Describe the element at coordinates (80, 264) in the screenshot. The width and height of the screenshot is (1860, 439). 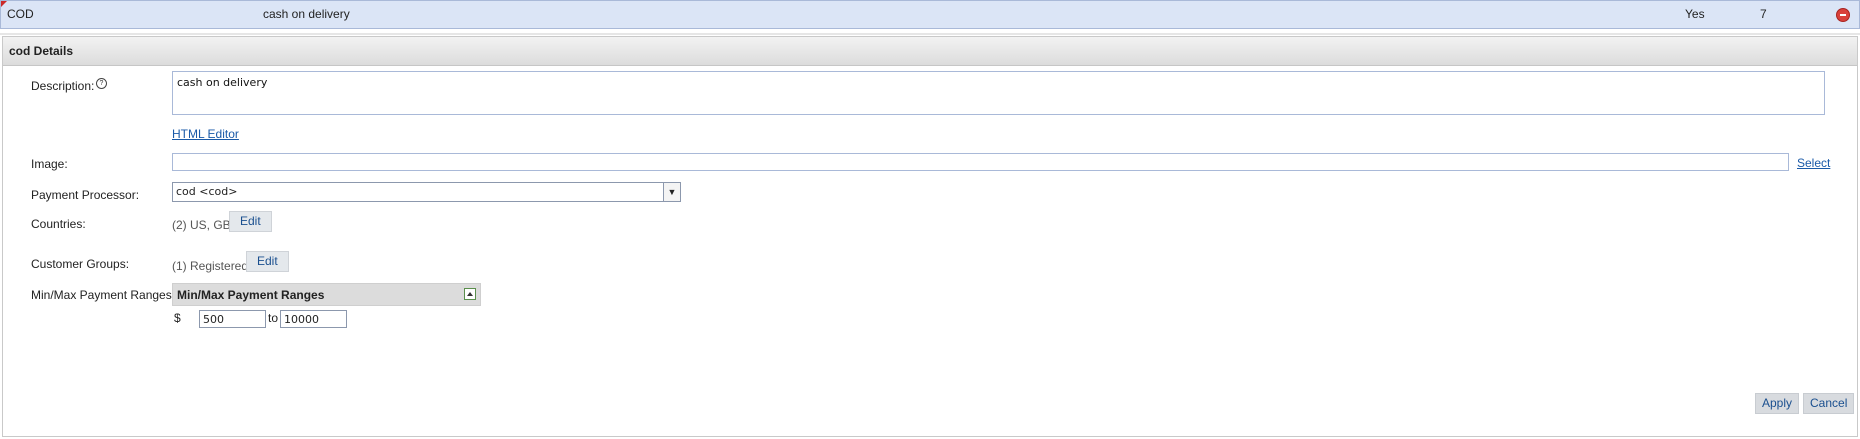
I see `customer-groups-label: Customer Groups:` at that location.